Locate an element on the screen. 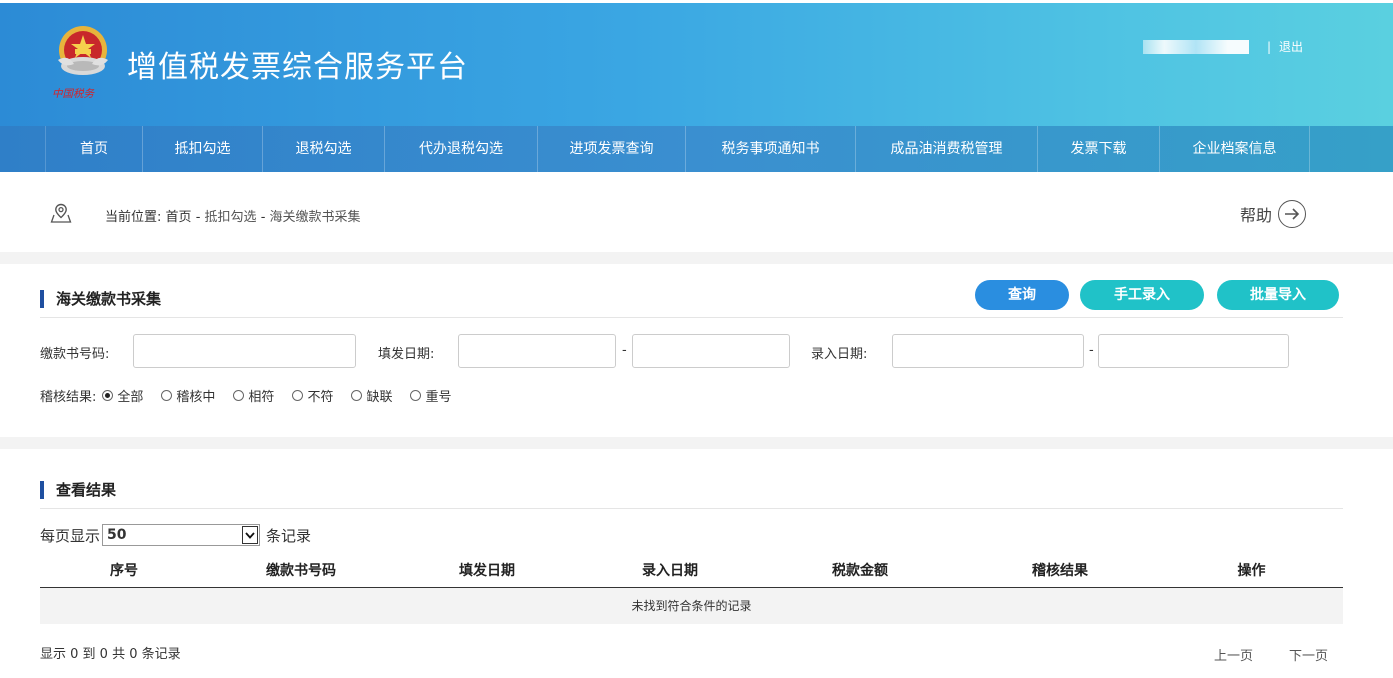 The height and width of the screenshot is (678, 1393). column-header-index: 序号 is located at coordinates (124, 571).